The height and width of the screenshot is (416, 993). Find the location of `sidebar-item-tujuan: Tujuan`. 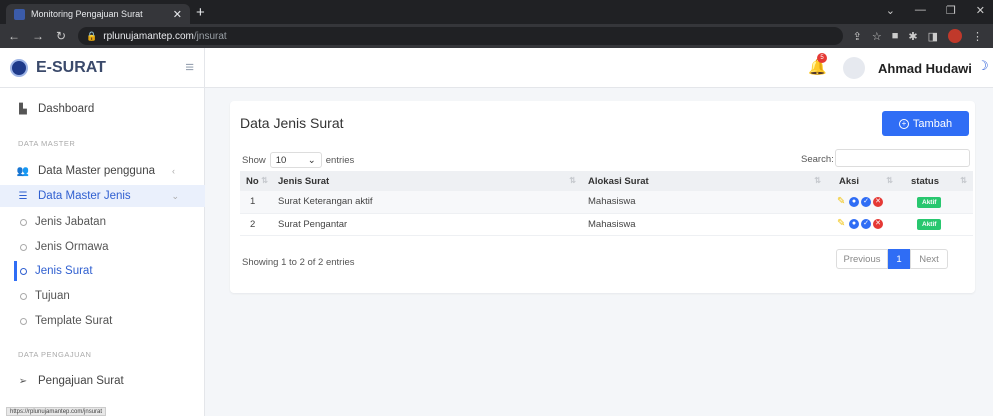

sidebar-item-tujuan: Tujuan is located at coordinates (102, 296).